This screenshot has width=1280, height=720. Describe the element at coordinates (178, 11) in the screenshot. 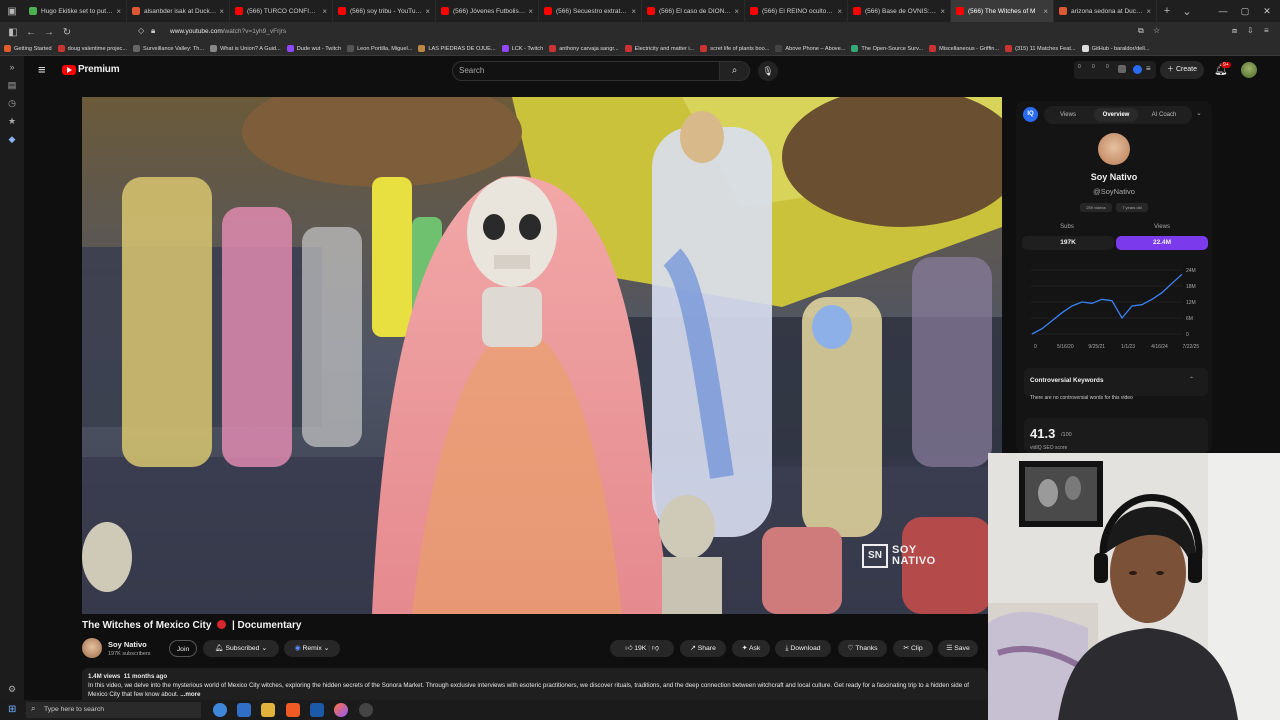

I see `browser-tab: alsanbder isak at DuckDuckGo×` at that location.